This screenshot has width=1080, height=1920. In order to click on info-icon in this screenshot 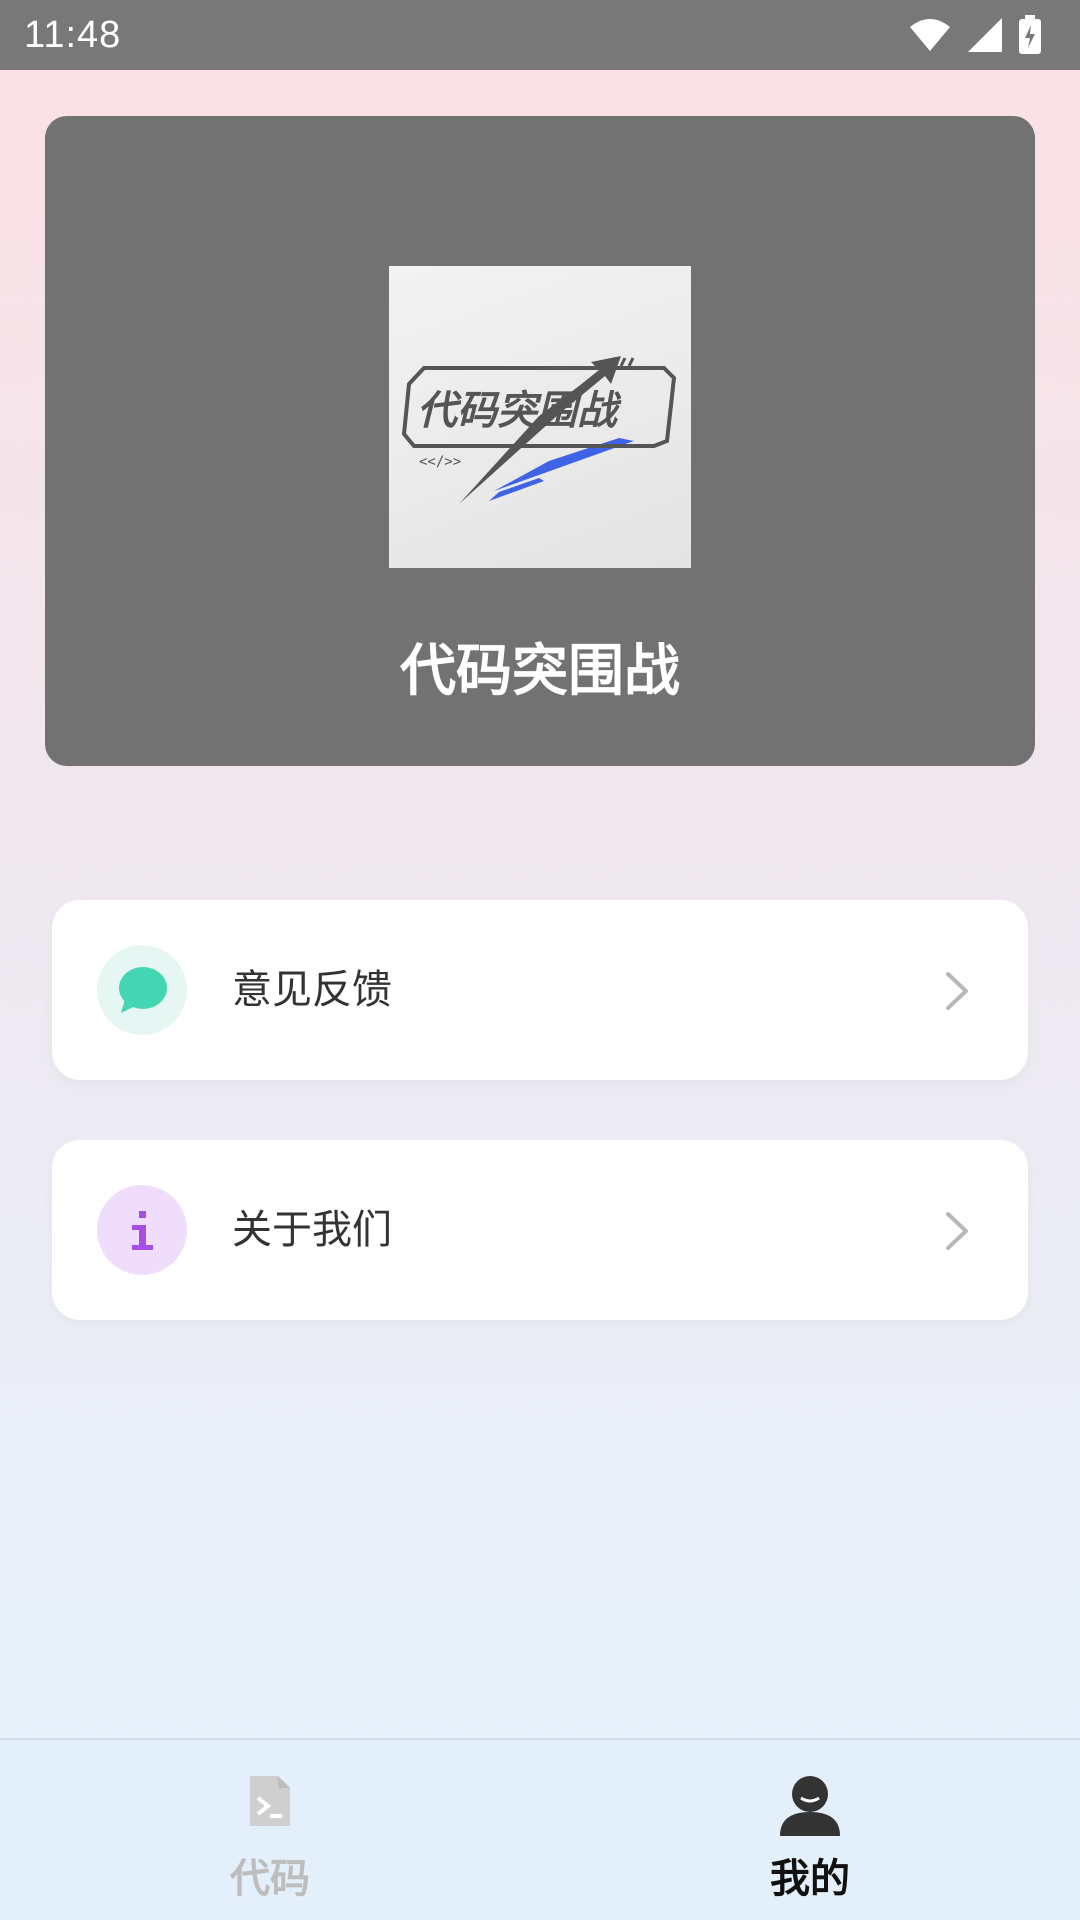, I will do `click(142, 1230)`.